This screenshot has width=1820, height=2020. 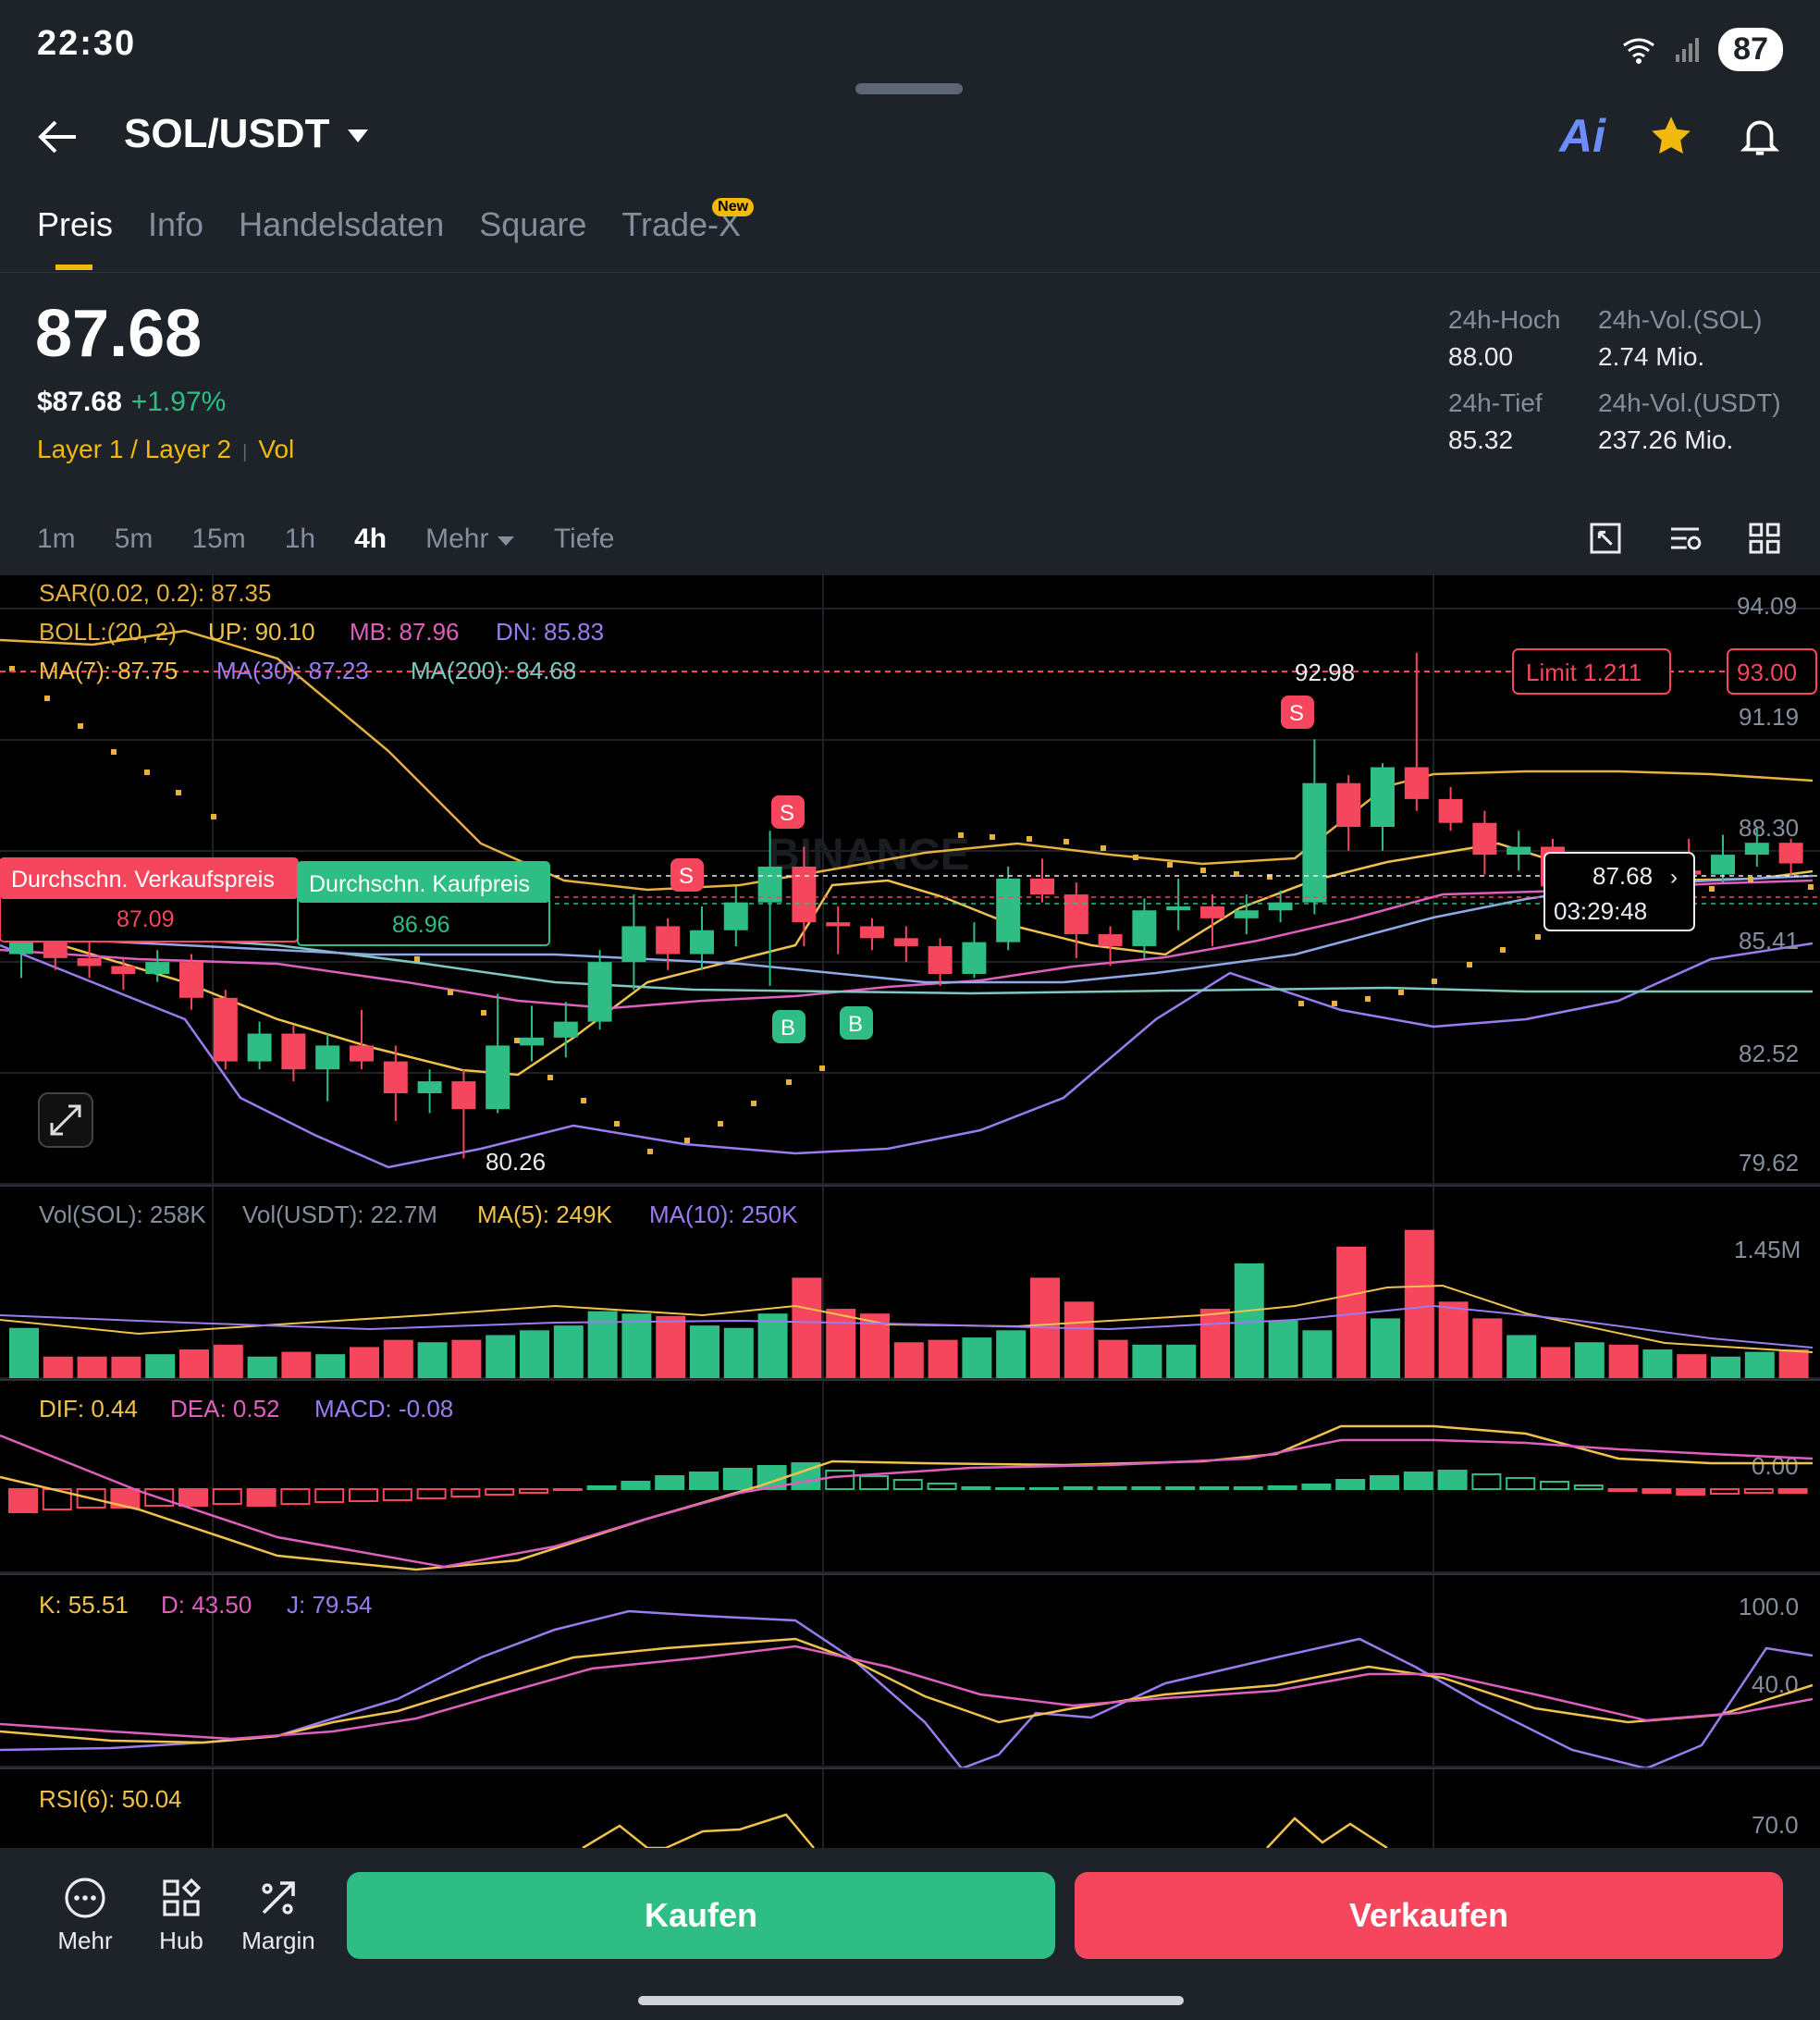 What do you see at coordinates (1684, 539) in the screenshot?
I see `indicator-settings-icon` at bounding box center [1684, 539].